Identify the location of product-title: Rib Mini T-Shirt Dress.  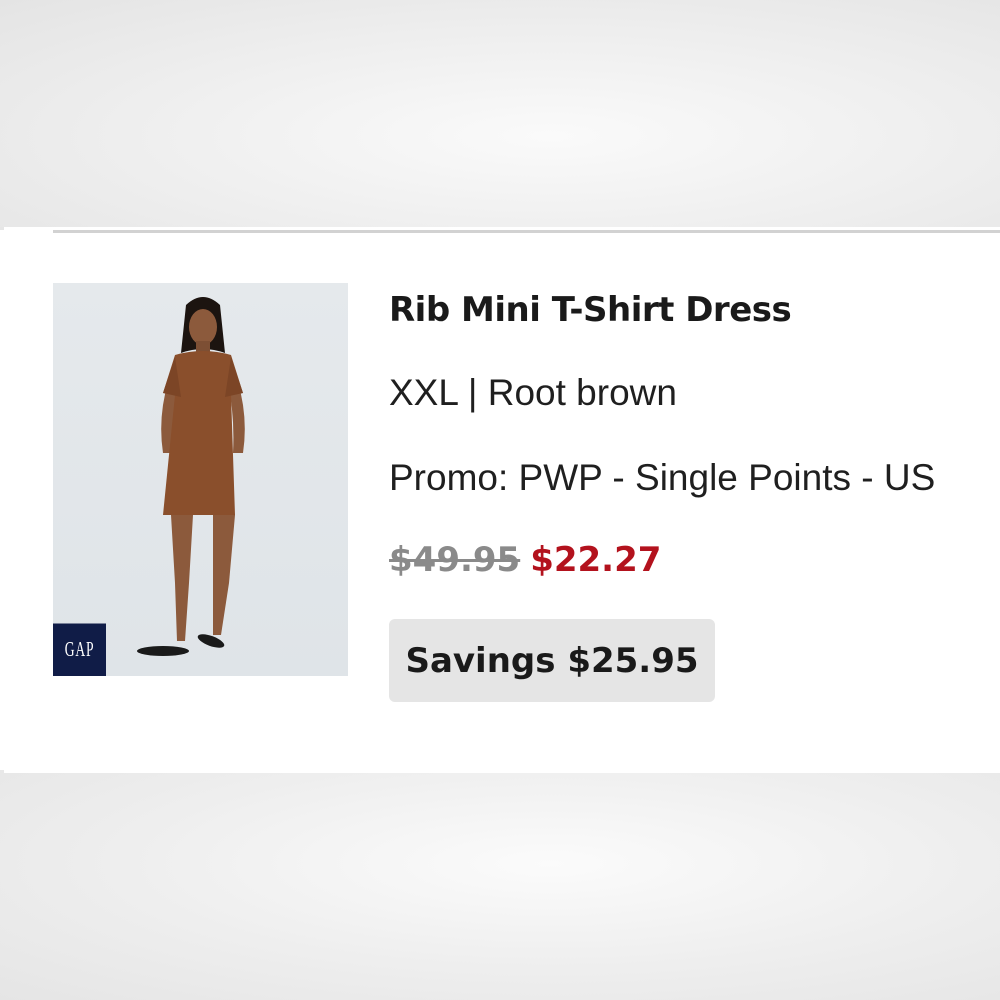
(590, 310).